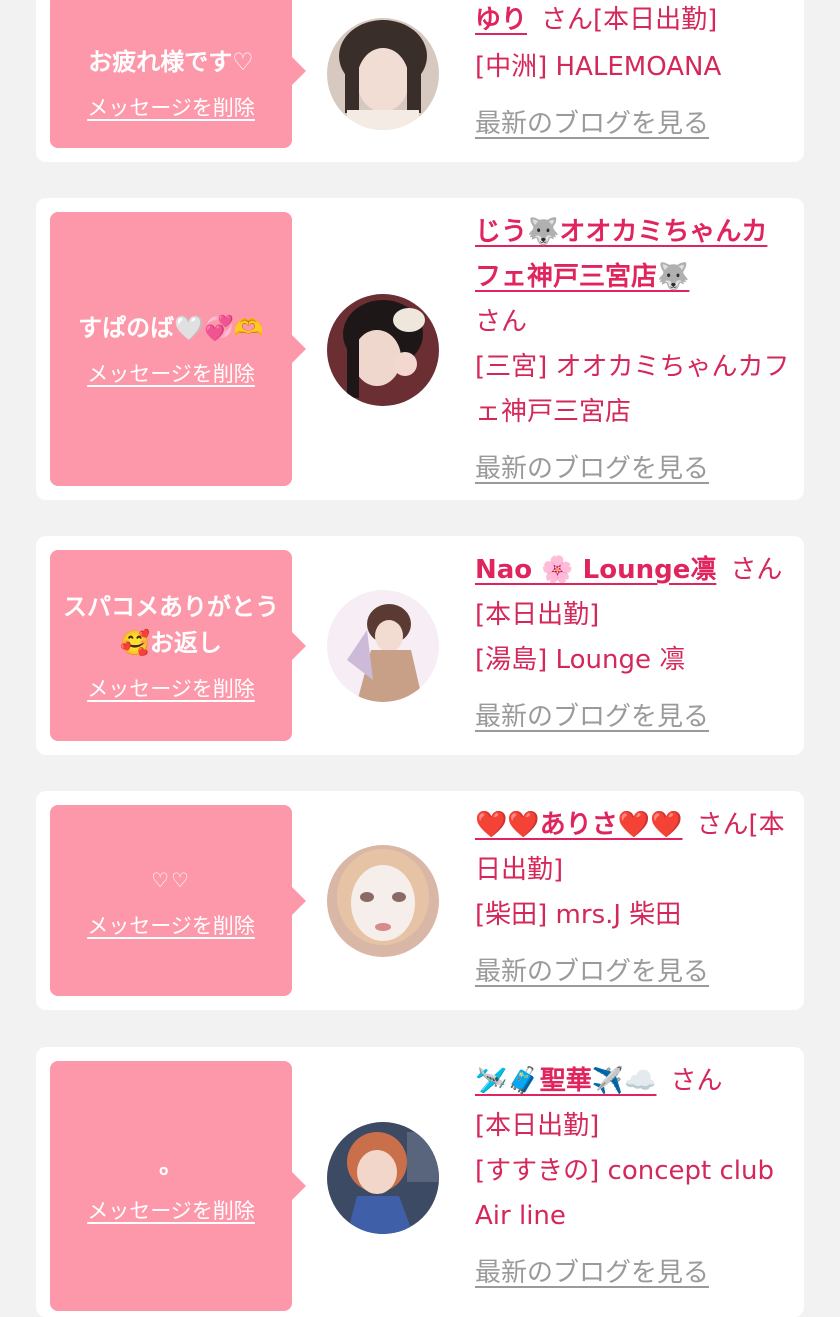 The height and width of the screenshot is (1317, 840). I want to click on message-text: スパコメありがとう🥰お返し, so click(171, 624).